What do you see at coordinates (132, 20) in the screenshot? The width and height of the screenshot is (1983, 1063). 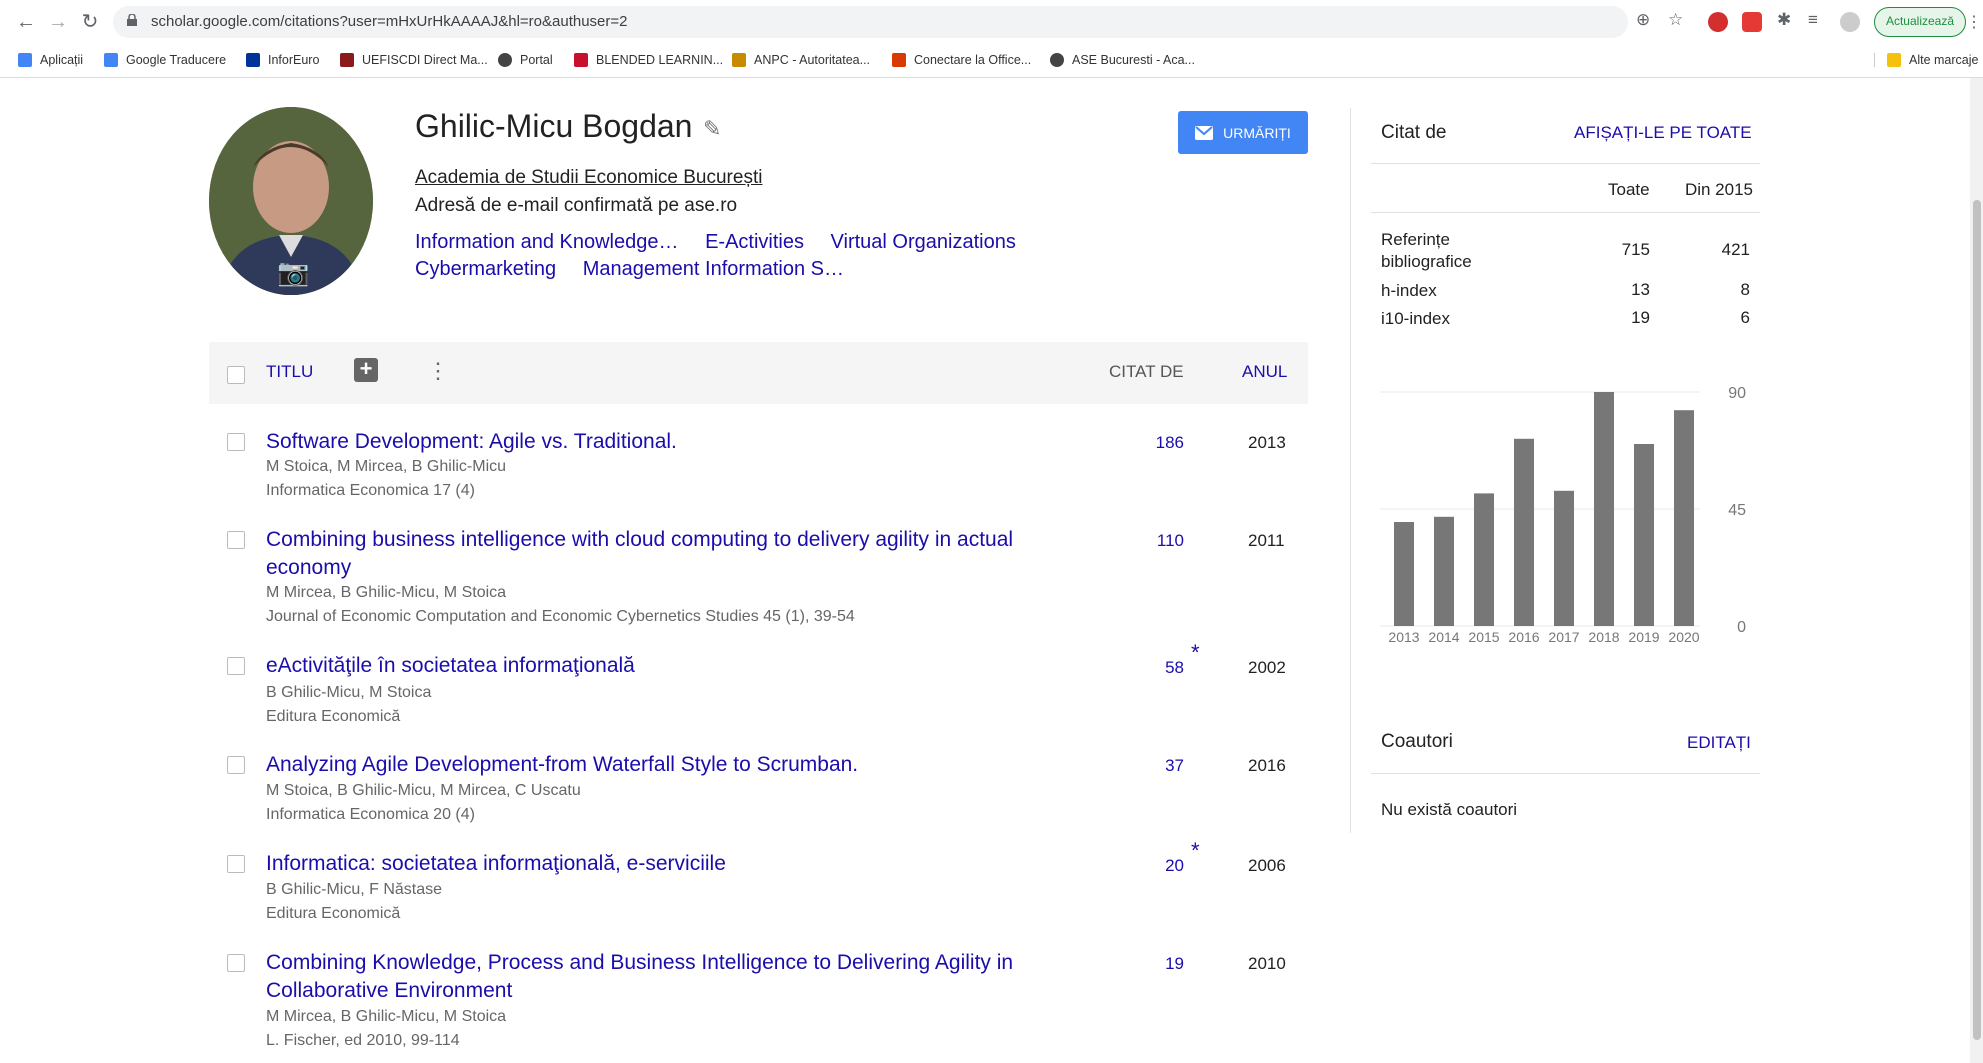 I see `lock-icon` at bounding box center [132, 20].